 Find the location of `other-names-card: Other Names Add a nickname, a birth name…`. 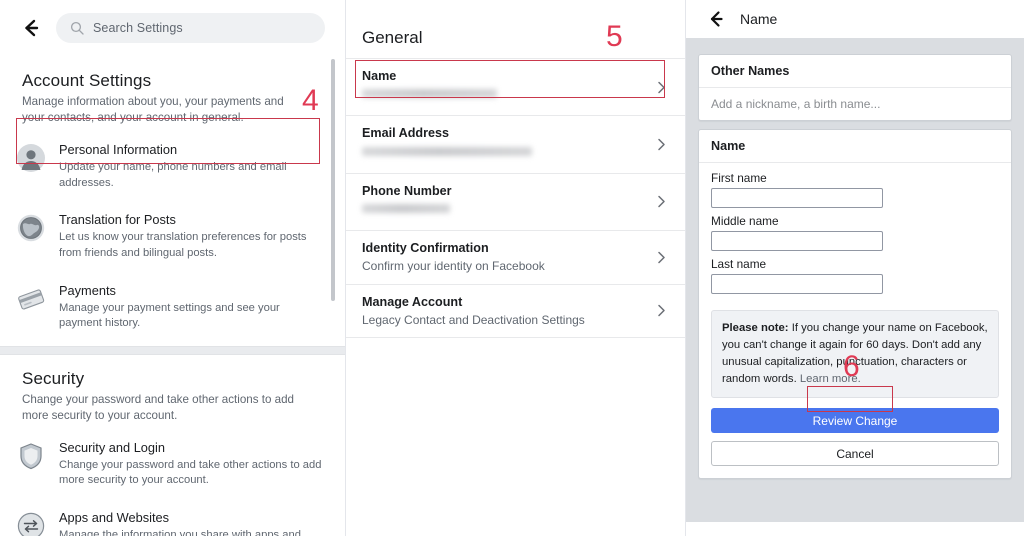

other-names-card: Other Names Add a nickname, a birth name… is located at coordinates (855, 87).